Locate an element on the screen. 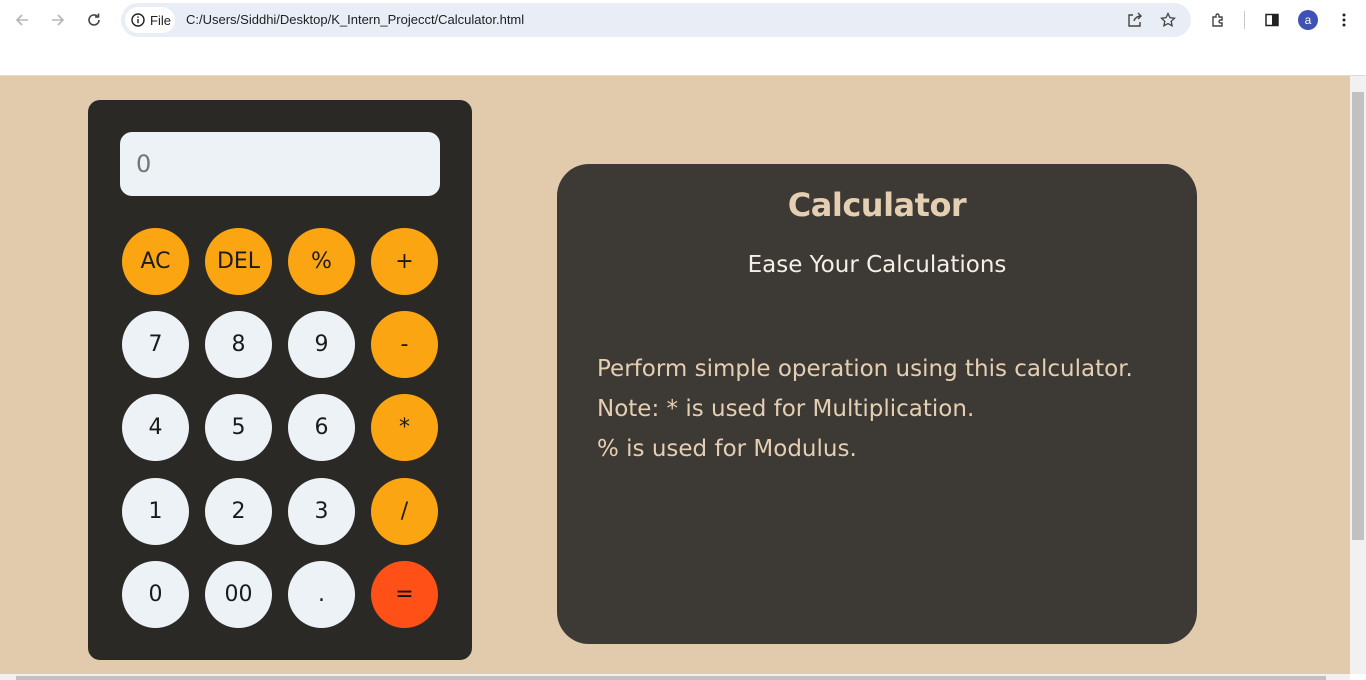 The image size is (1366, 680). multiply-button: * is located at coordinates (404, 427).